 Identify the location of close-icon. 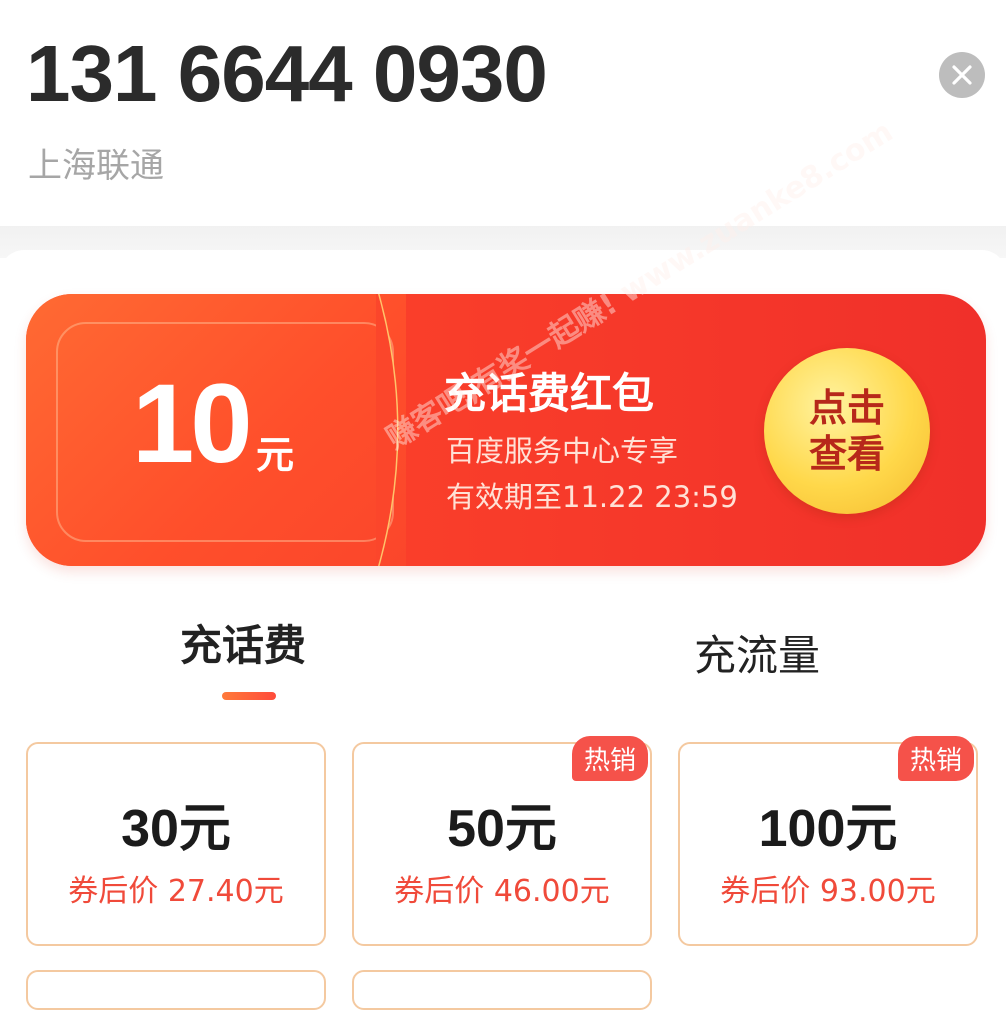
(962, 75).